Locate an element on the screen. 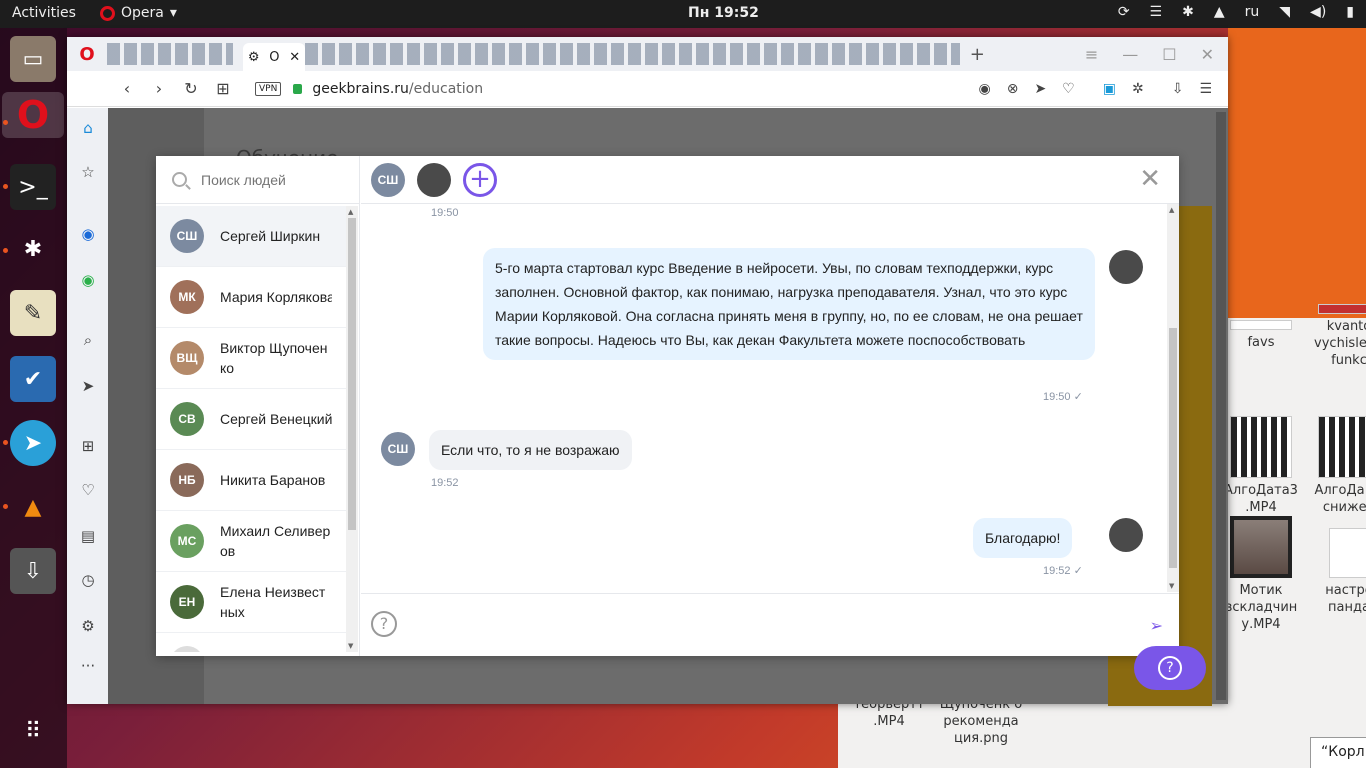 This screenshot has width=1366, height=768. page-scrollbar is located at coordinates (1221, 406).